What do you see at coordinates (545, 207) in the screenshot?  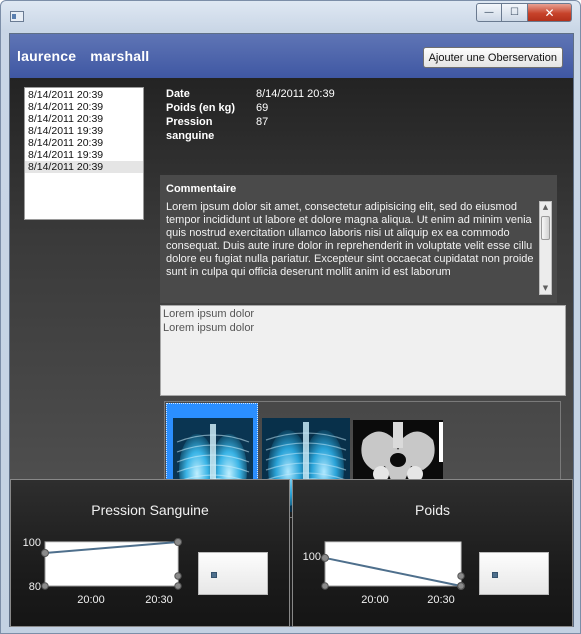 I see `scroll-up-arrow-icon: ▲` at bounding box center [545, 207].